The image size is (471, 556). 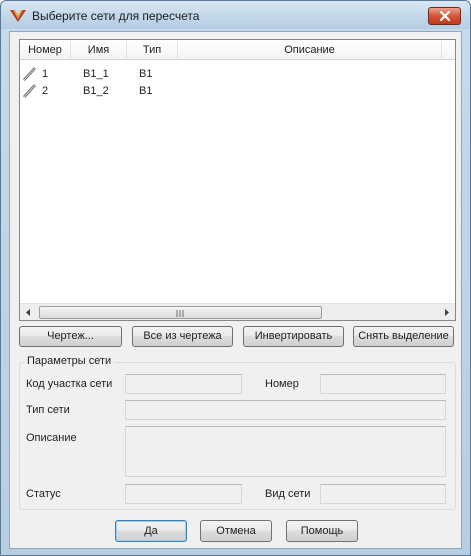 I want to click on list-row: 2 B1_2 B1, so click(x=237, y=91).